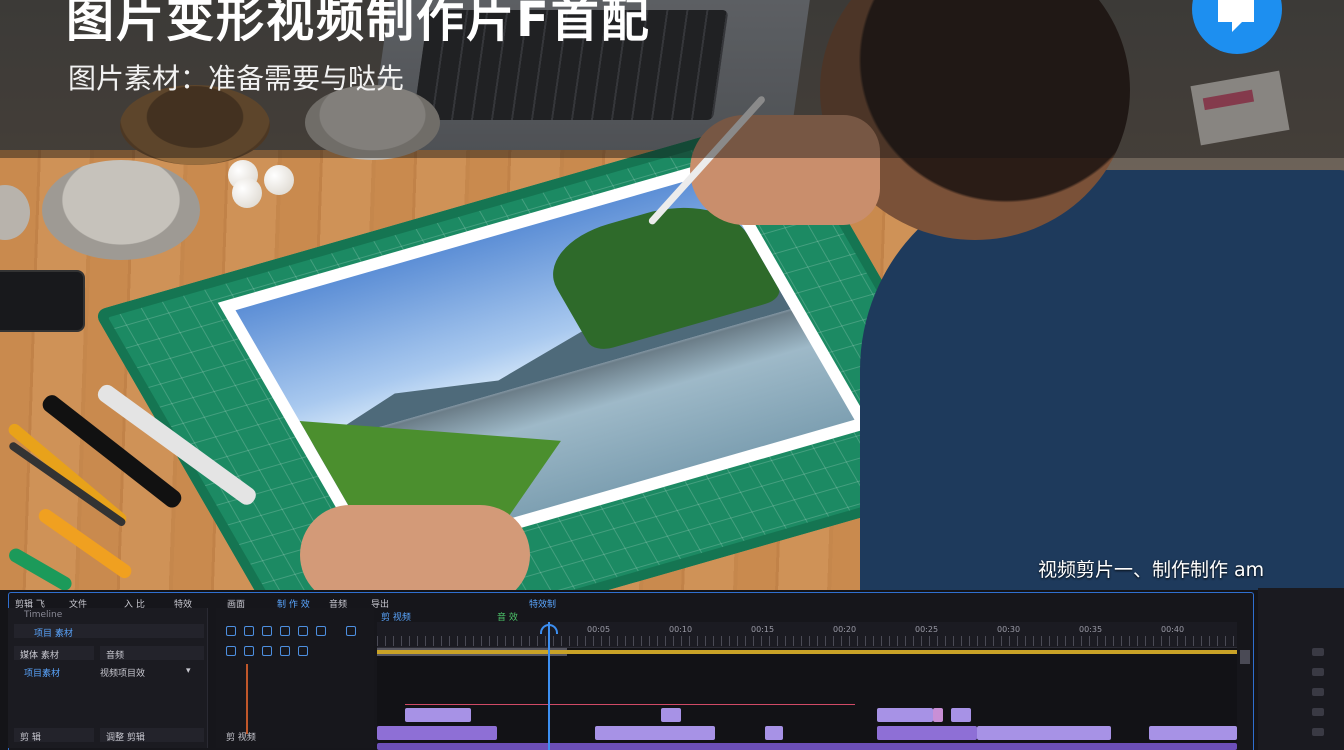 This screenshot has width=1344, height=750. Describe the element at coordinates (807, 746) in the screenshot. I see `audio-clip` at that location.